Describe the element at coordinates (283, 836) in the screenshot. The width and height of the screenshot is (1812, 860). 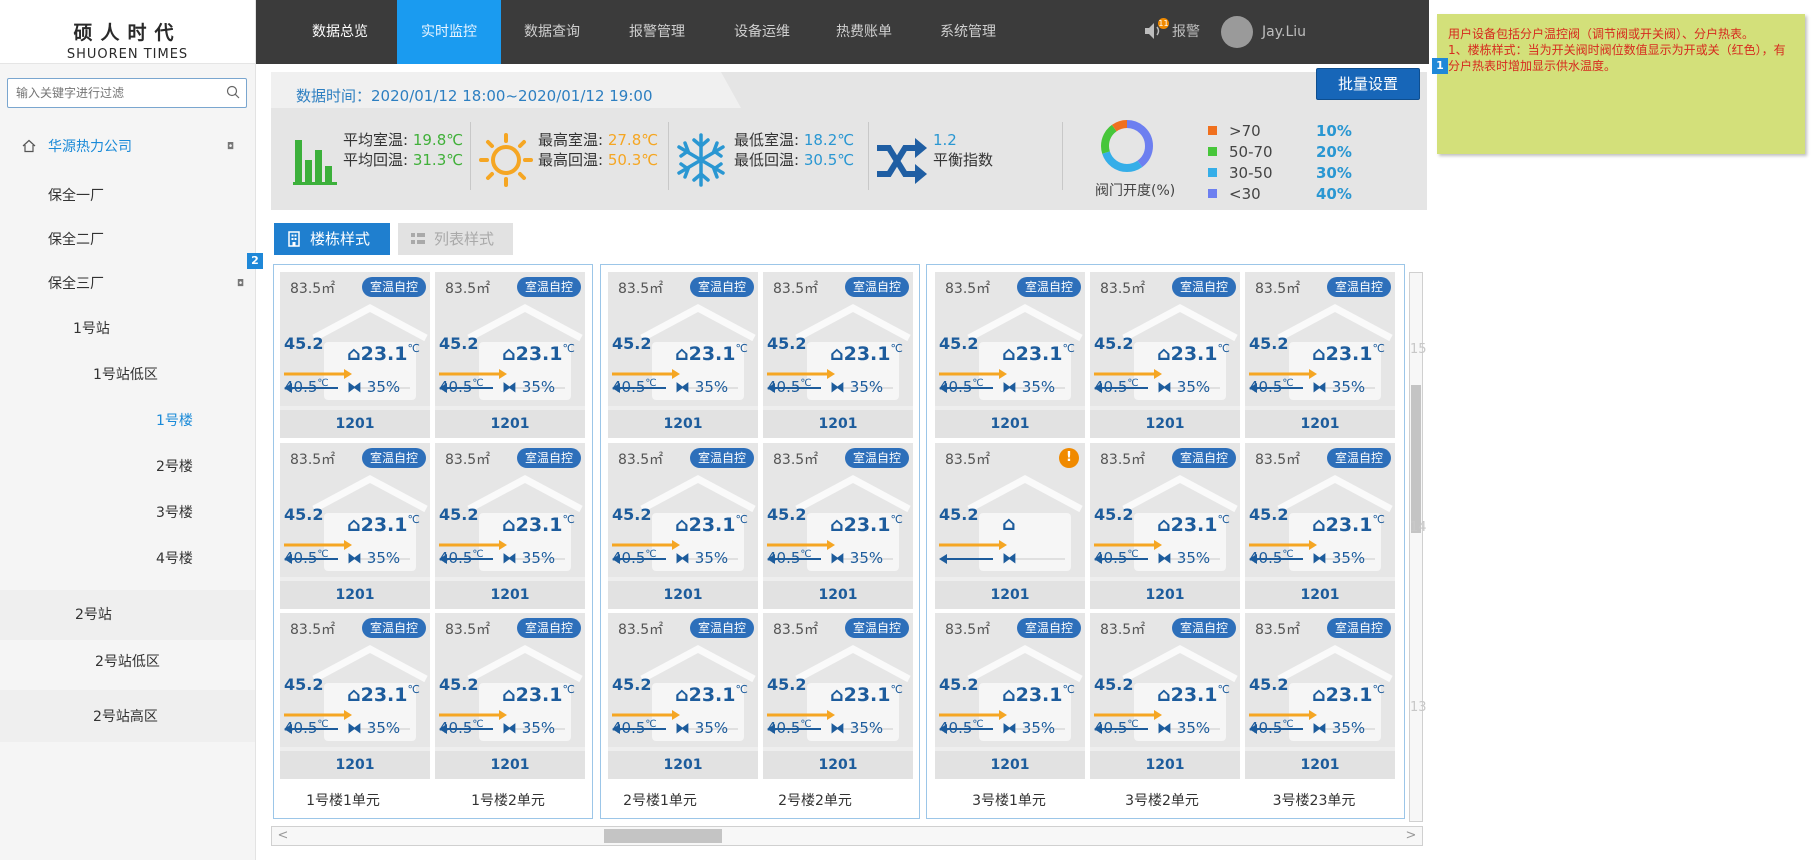
I see `scroll-left-icon: <` at that location.